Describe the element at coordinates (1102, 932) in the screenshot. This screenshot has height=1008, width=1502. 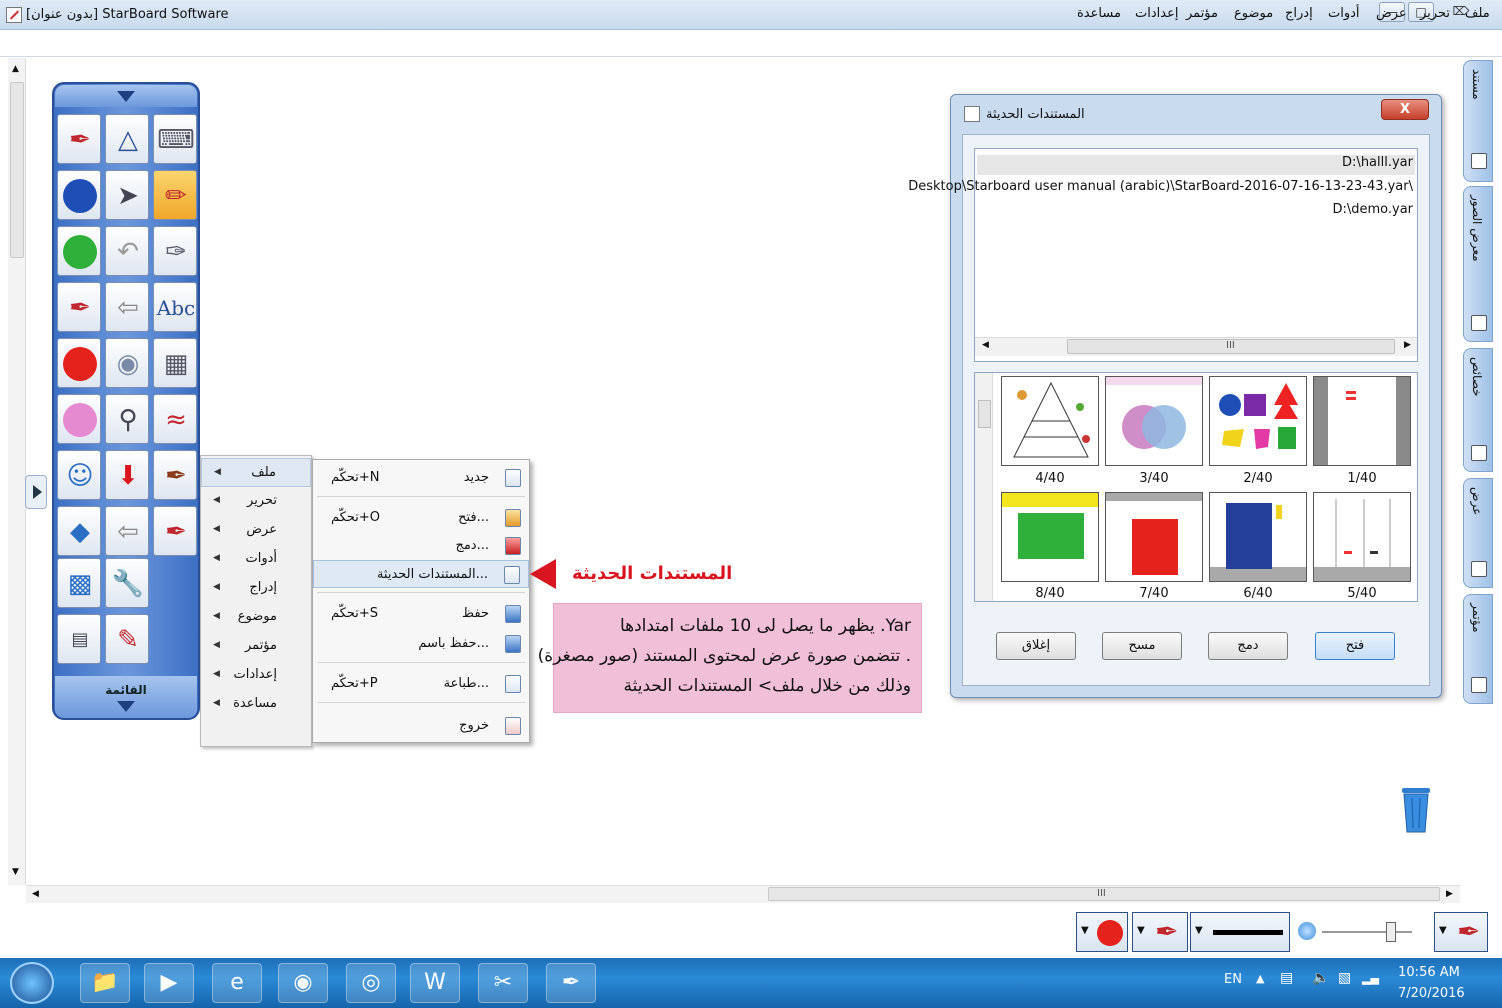
I see `pen-color-selector: ▼` at that location.